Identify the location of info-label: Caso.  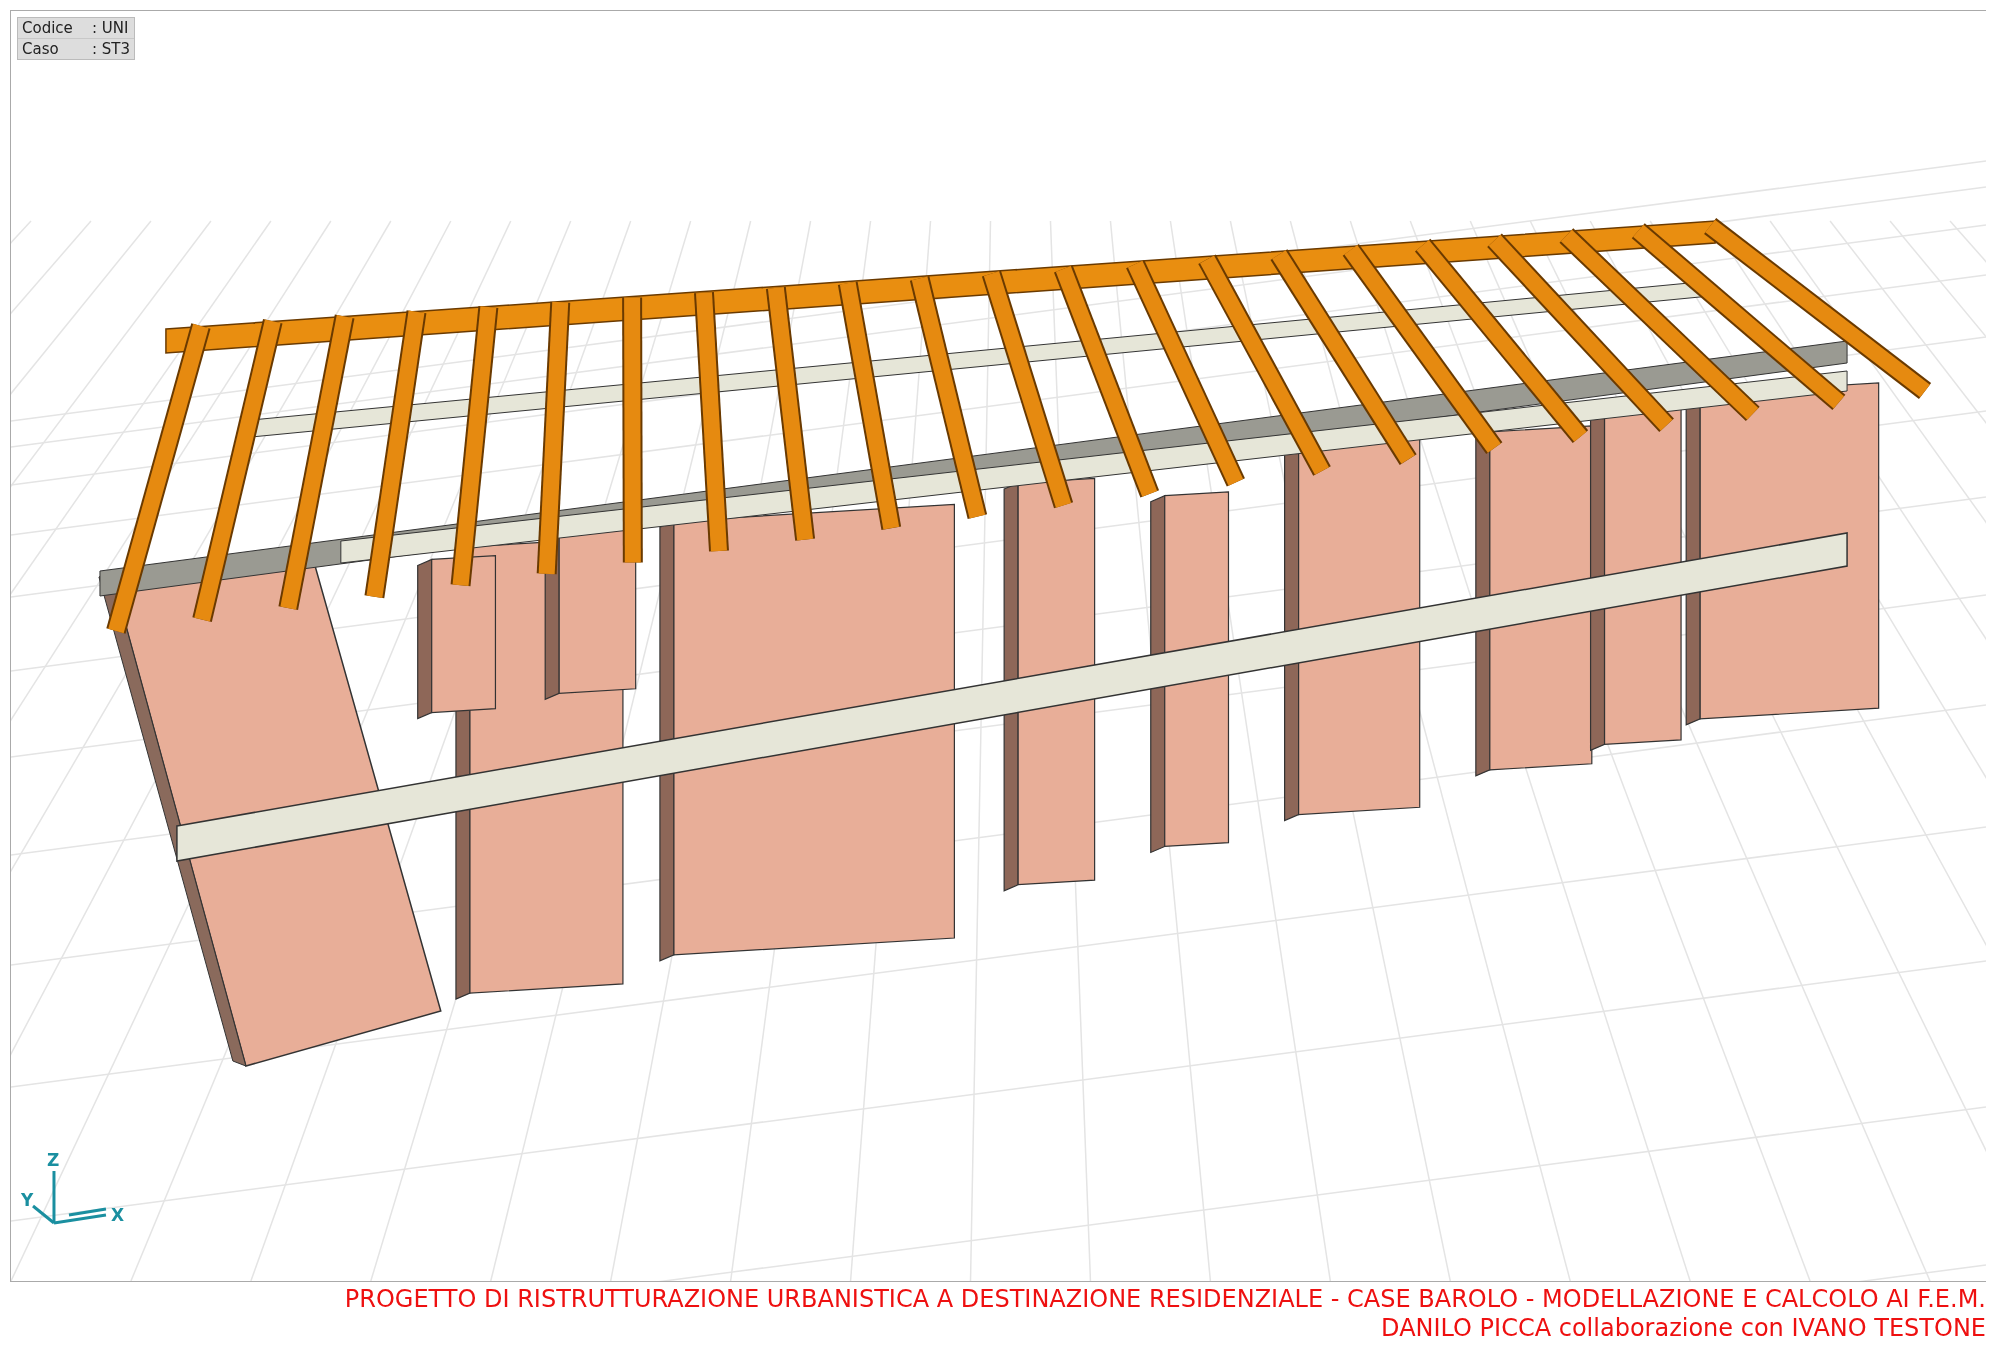
(41, 49).